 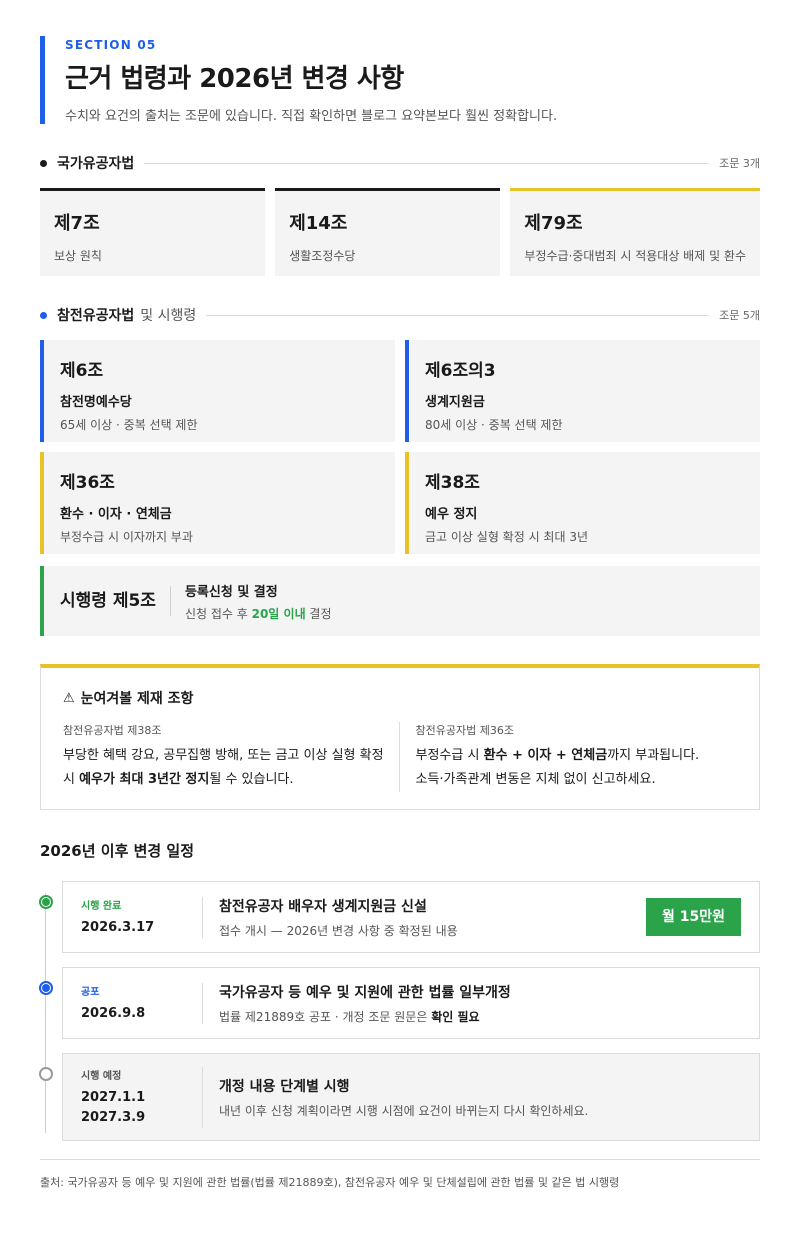 I want to click on timeline-rail, so click(x=45, y=1013).